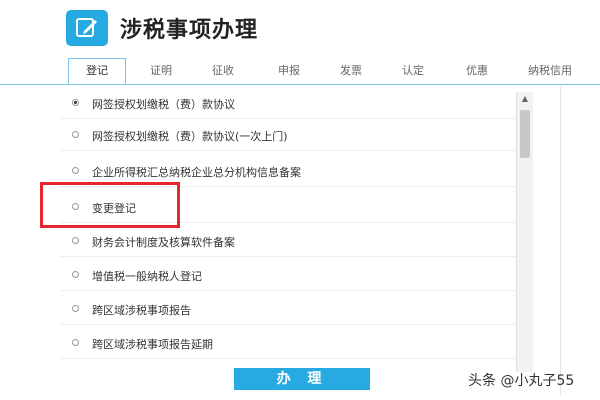 The width and height of the screenshot is (600, 400). I want to click on list-item-label: 增值税一般纳税人登记, so click(147, 276).